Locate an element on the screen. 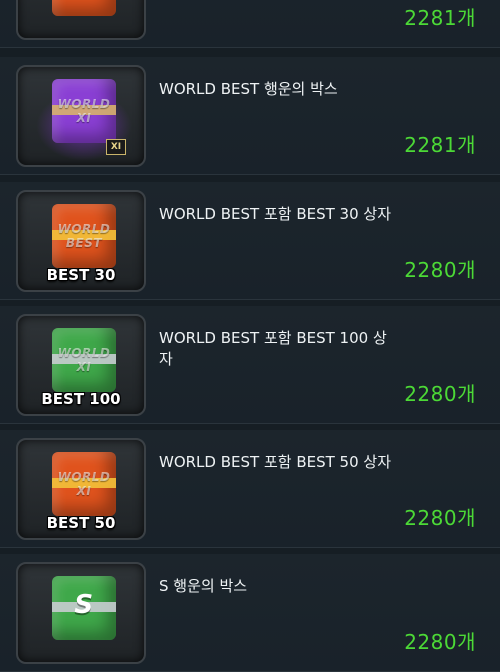  best-badge: BEST 30 is located at coordinates (81, 275).